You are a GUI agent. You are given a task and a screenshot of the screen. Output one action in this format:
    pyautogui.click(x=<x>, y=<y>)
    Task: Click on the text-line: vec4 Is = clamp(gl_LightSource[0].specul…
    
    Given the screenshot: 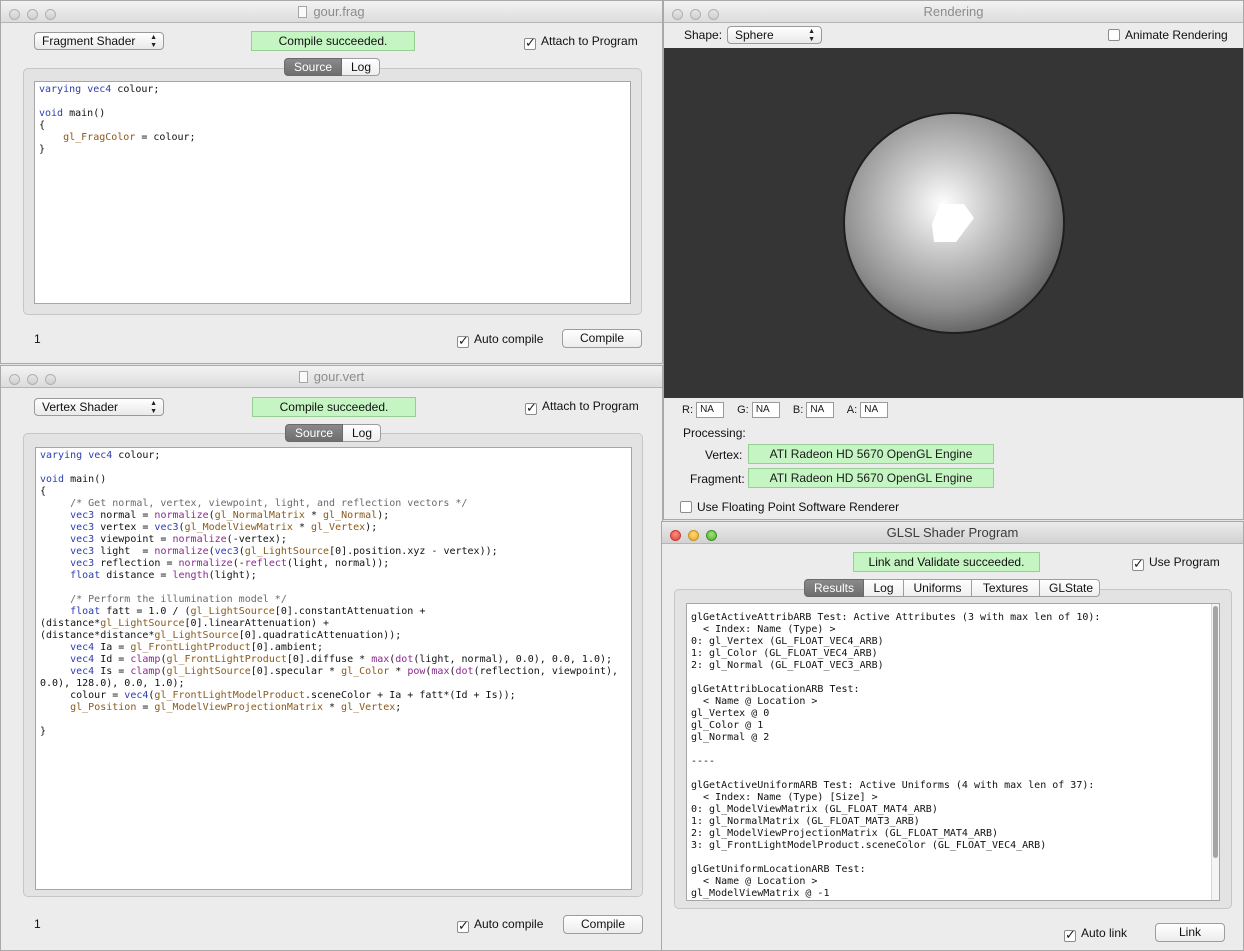 What is the action you would take?
    pyautogui.click(x=344, y=671)
    